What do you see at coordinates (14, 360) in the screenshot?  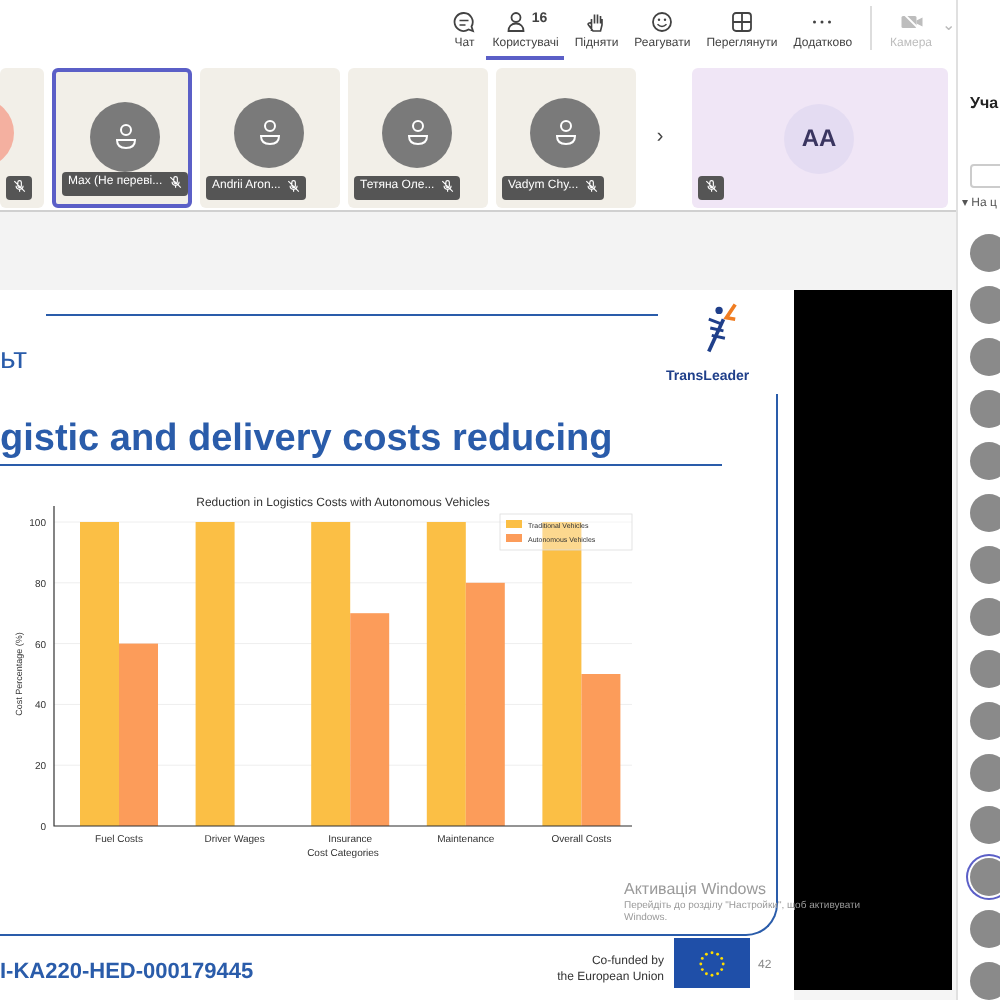 I see `slide-header-text: ьт` at bounding box center [14, 360].